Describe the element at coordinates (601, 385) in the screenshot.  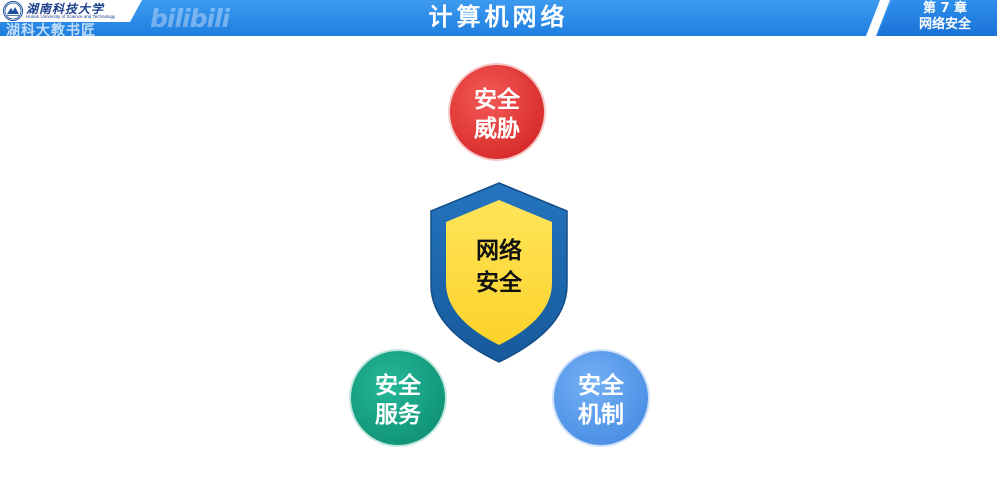
I see `mechanism-node-line1: 安全` at that location.